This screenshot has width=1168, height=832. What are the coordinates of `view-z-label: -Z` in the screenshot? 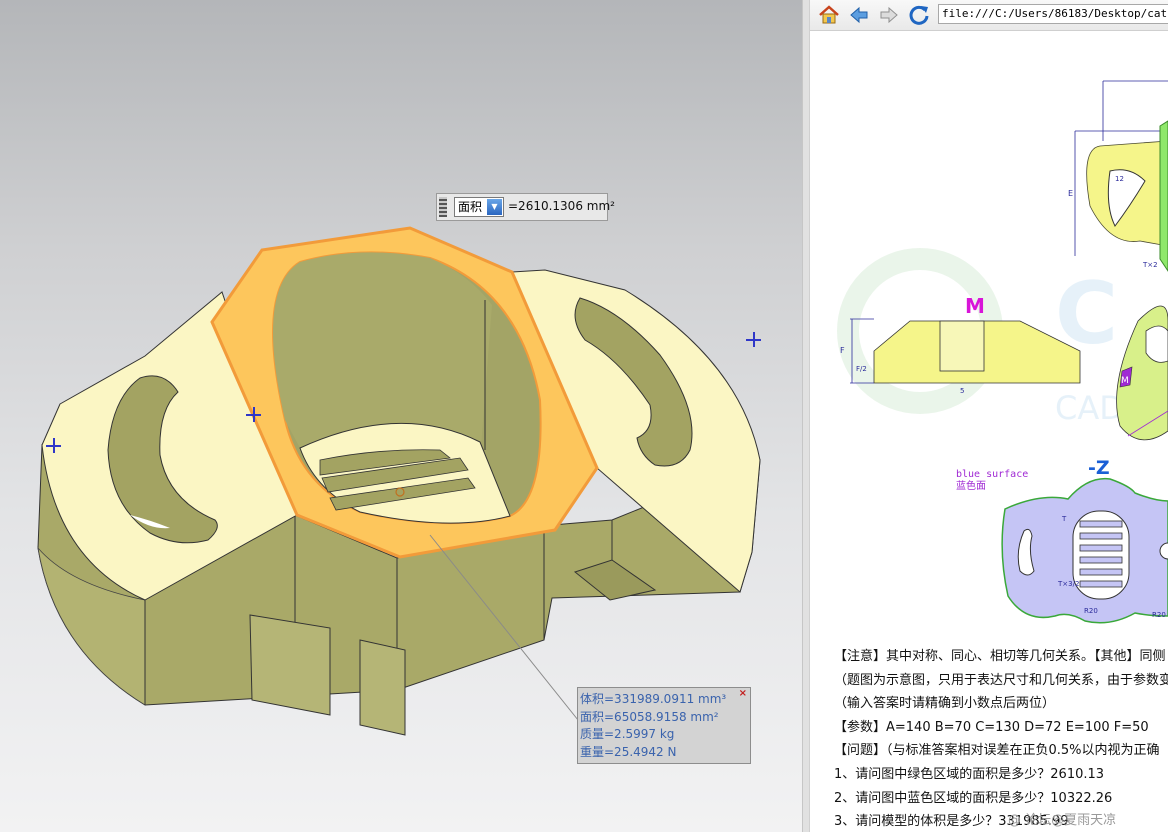 It's located at (1099, 468).